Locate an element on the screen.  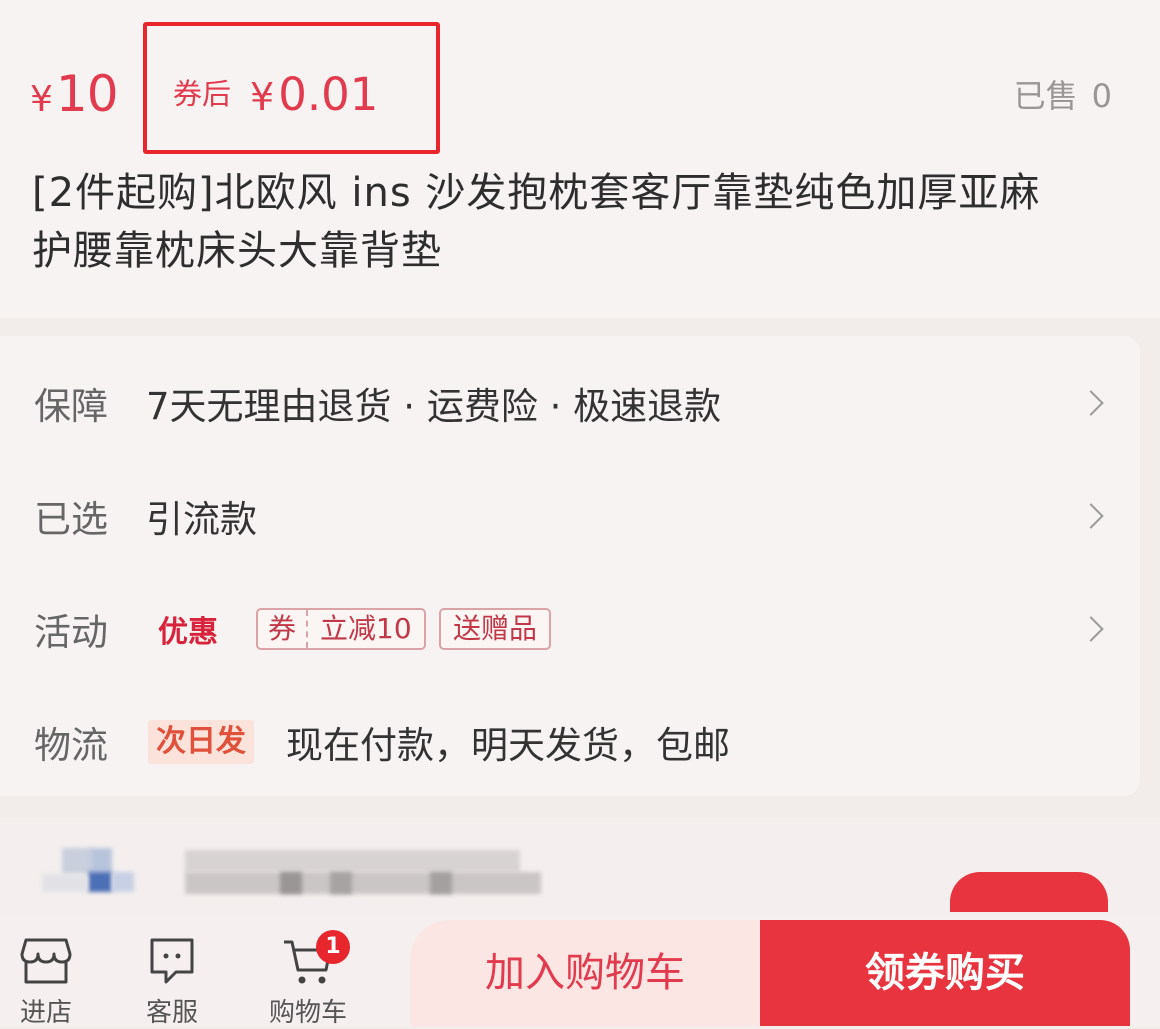
selected-row: 已选 引流款 is located at coordinates (570, 516).